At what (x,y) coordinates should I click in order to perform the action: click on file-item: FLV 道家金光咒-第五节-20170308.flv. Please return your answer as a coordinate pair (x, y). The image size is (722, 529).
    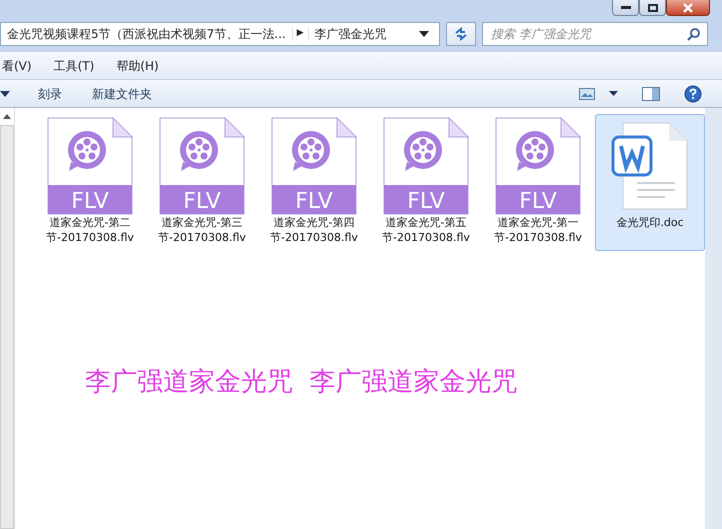
    Looking at the image, I should click on (426, 182).